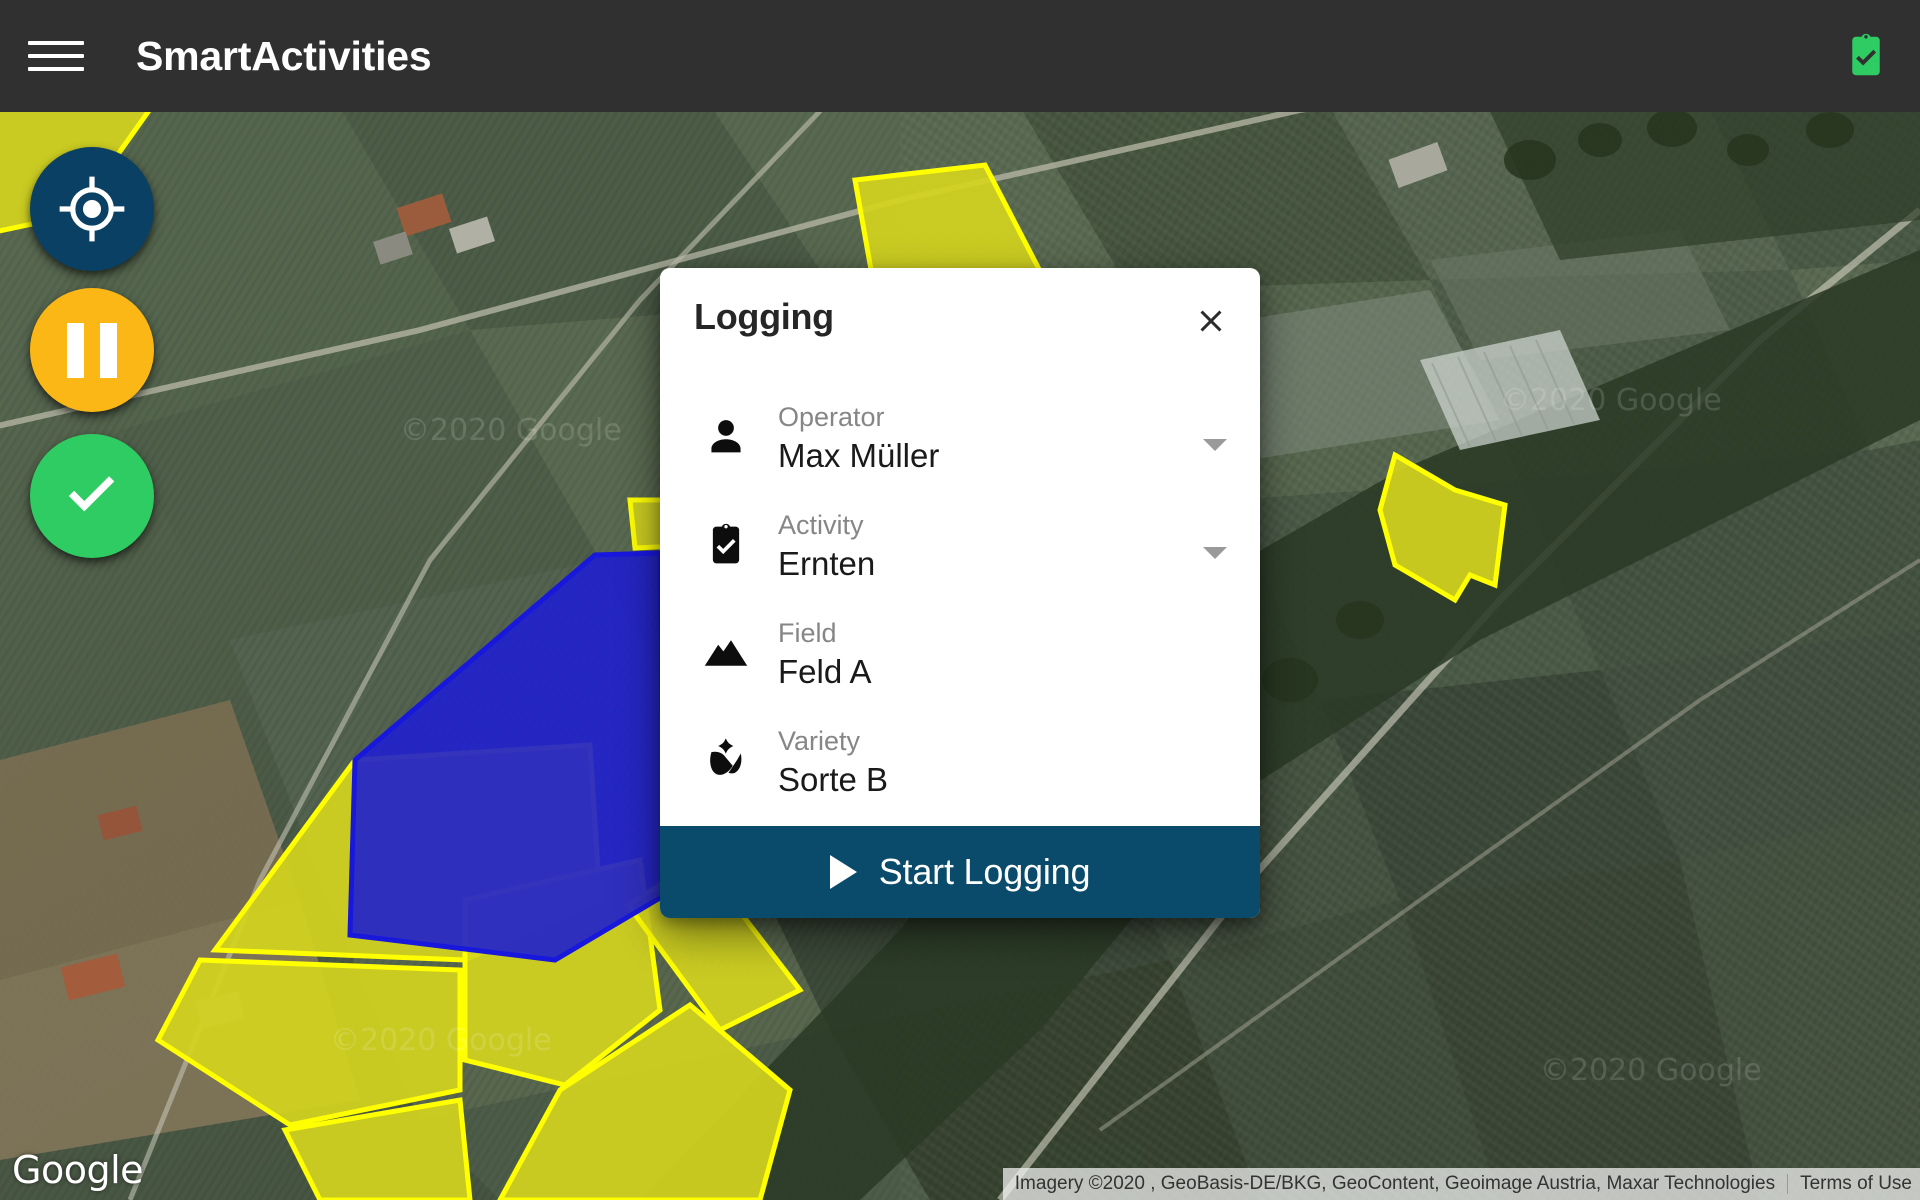 This screenshot has height=1200, width=1920. Describe the element at coordinates (960, 56) in the screenshot. I see `app-bar: SmartActivities` at that location.